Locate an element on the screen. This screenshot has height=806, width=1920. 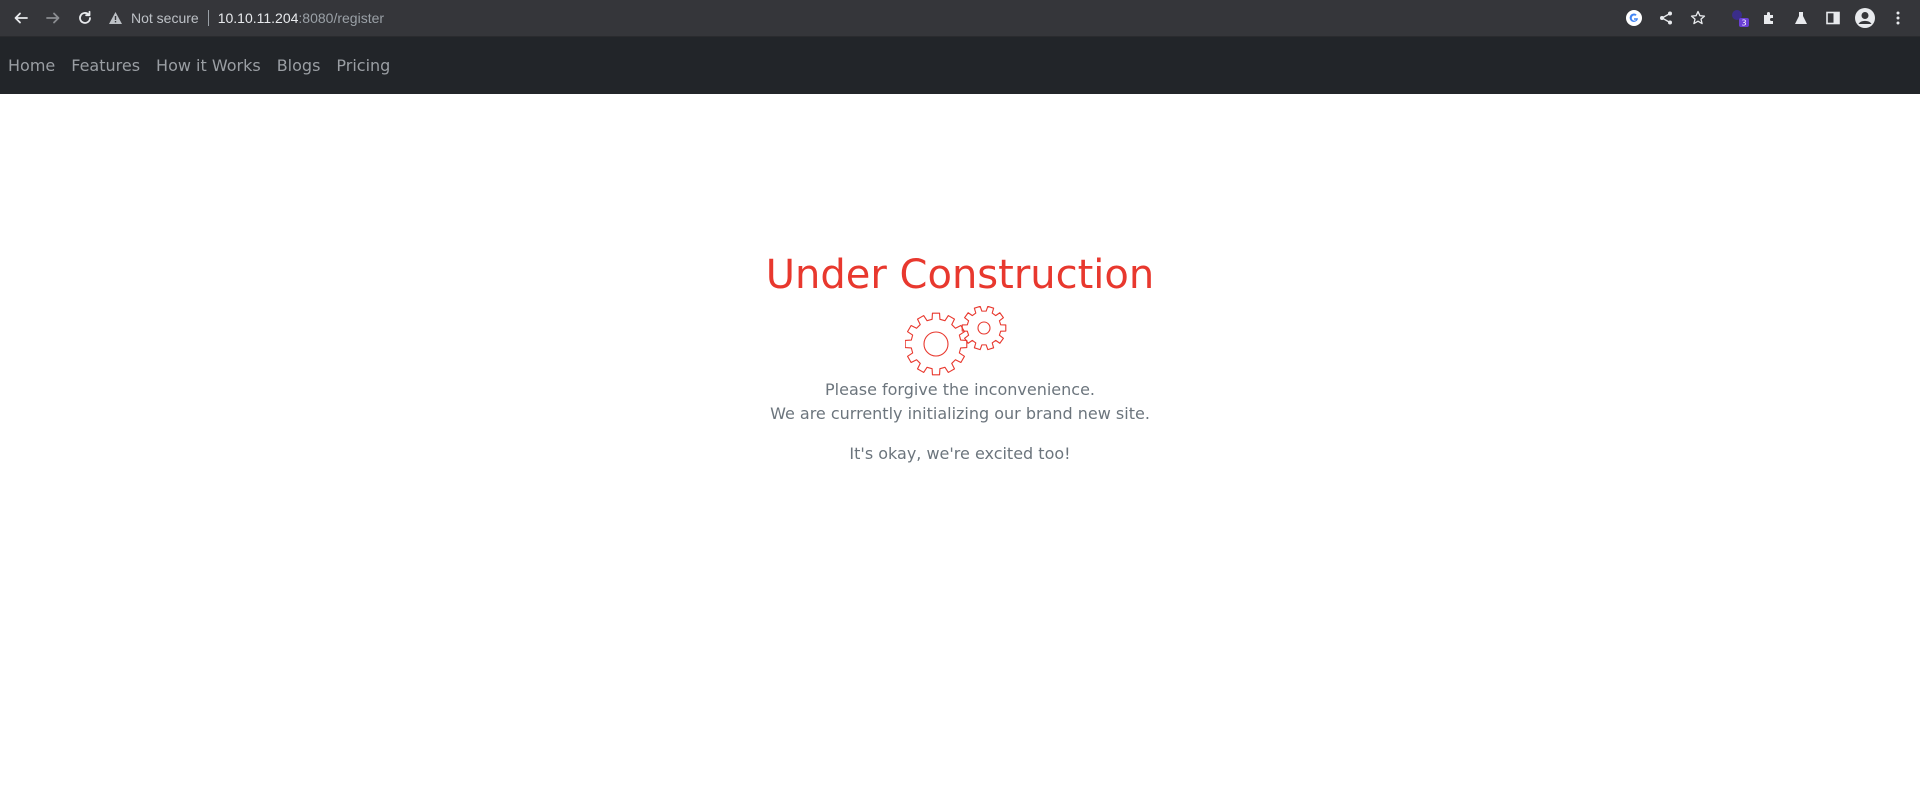
site-navbar: Home Features How it Works Blogs Pricing is located at coordinates (960, 65).